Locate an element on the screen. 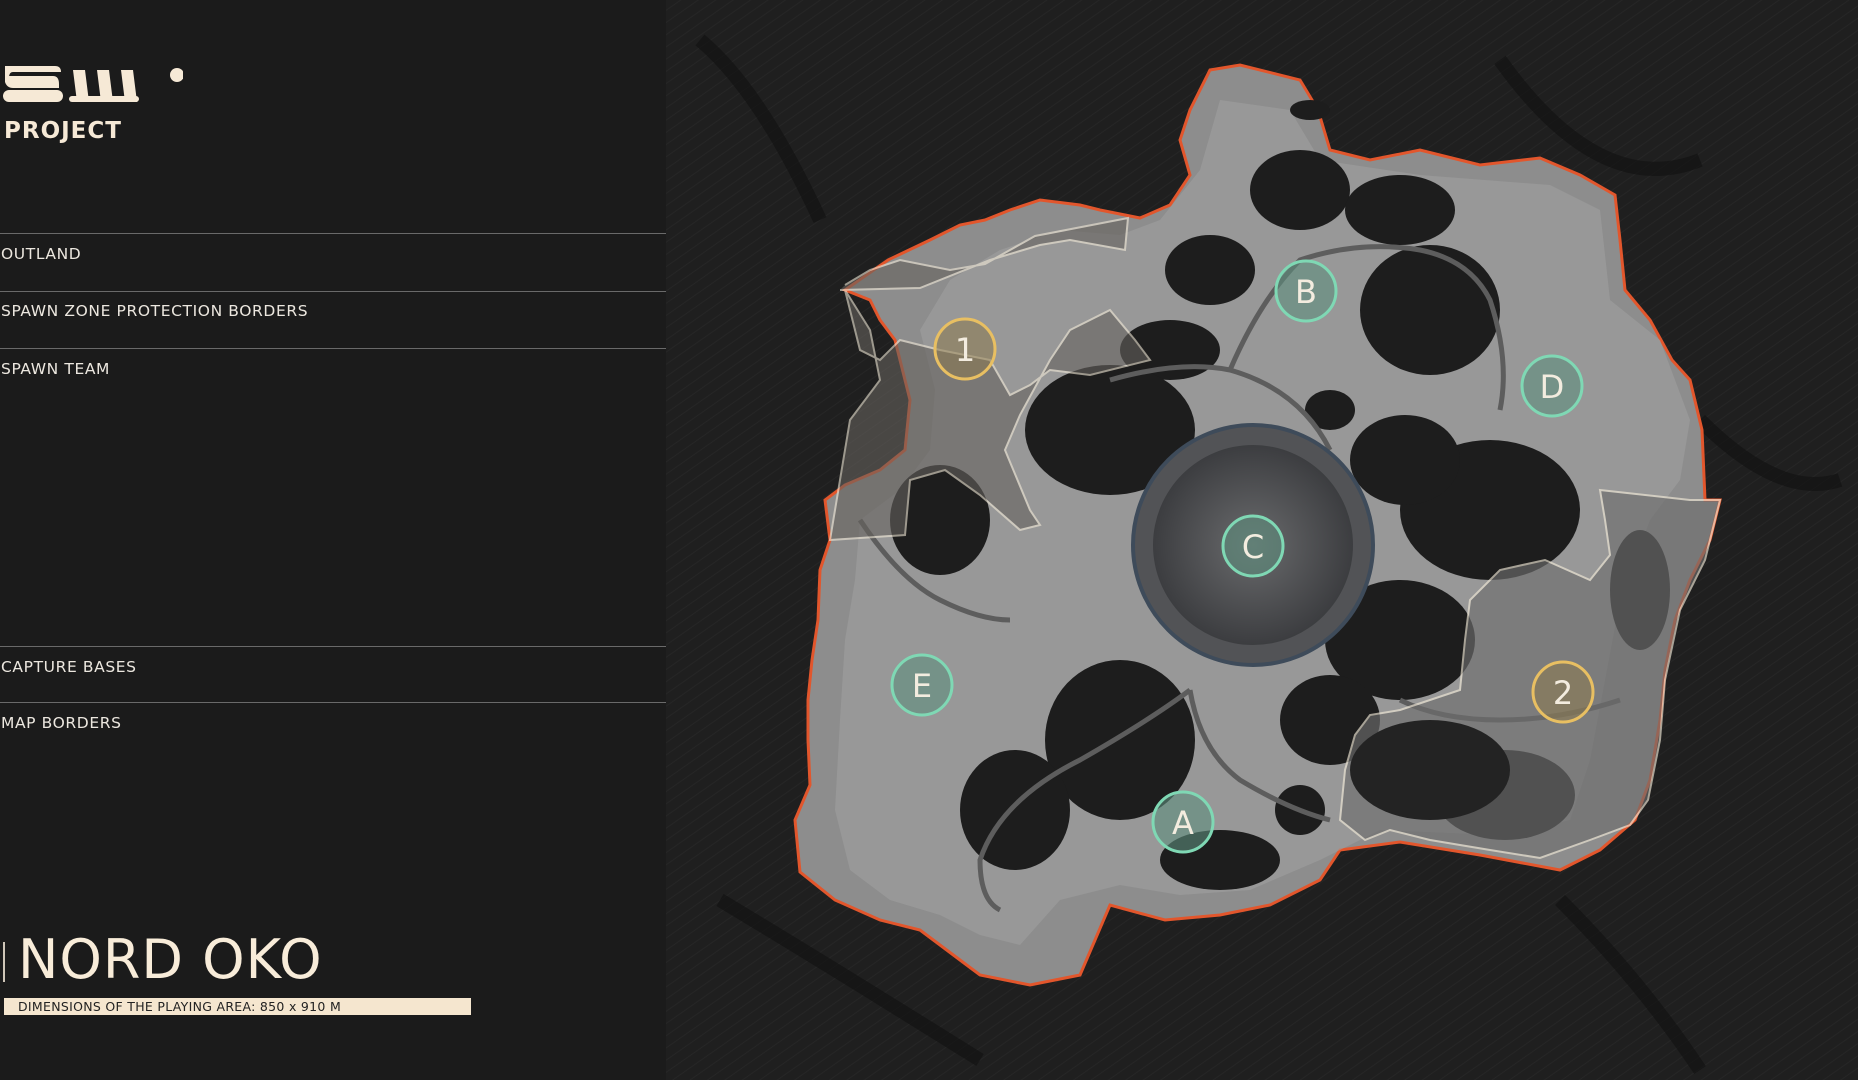  legend-map-borders: MAP BORDERS is located at coordinates (61, 723).